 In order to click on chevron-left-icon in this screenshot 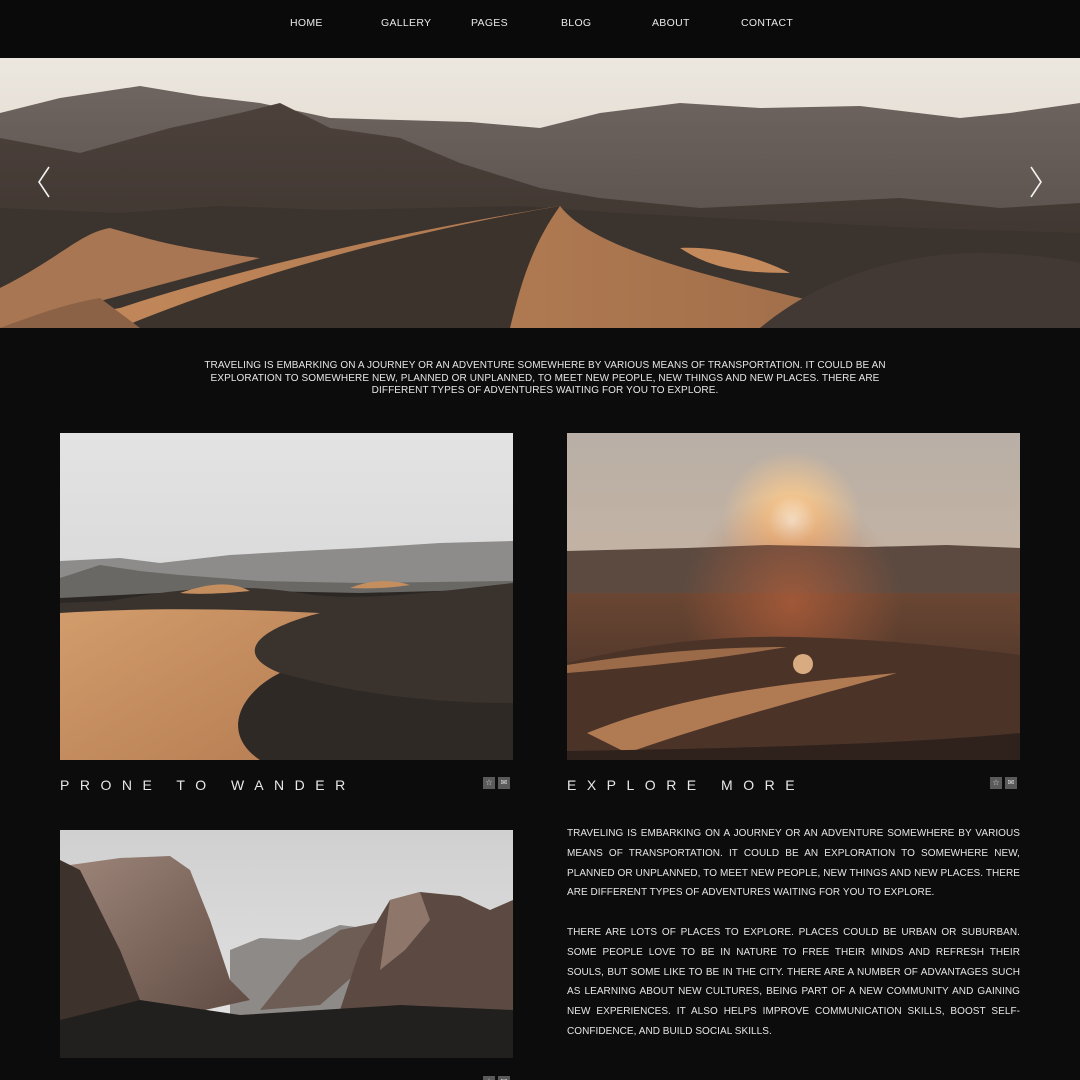, I will do `click(44, 182)`.